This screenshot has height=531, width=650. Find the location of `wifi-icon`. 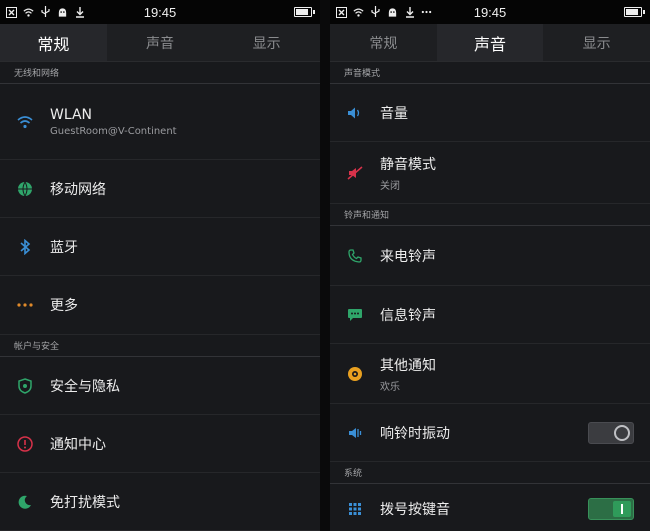

wifi-icon is located at coordinates (25, 122).